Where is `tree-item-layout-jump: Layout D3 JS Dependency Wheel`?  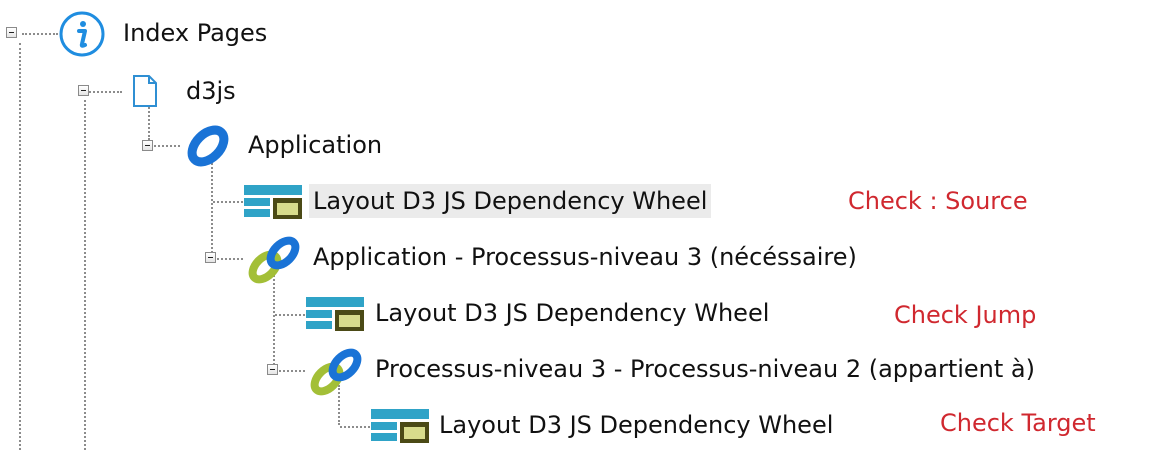 tree-item-layout-jump: Layout D3 JS Dependency Wheel is located at coordinates (572, 313).